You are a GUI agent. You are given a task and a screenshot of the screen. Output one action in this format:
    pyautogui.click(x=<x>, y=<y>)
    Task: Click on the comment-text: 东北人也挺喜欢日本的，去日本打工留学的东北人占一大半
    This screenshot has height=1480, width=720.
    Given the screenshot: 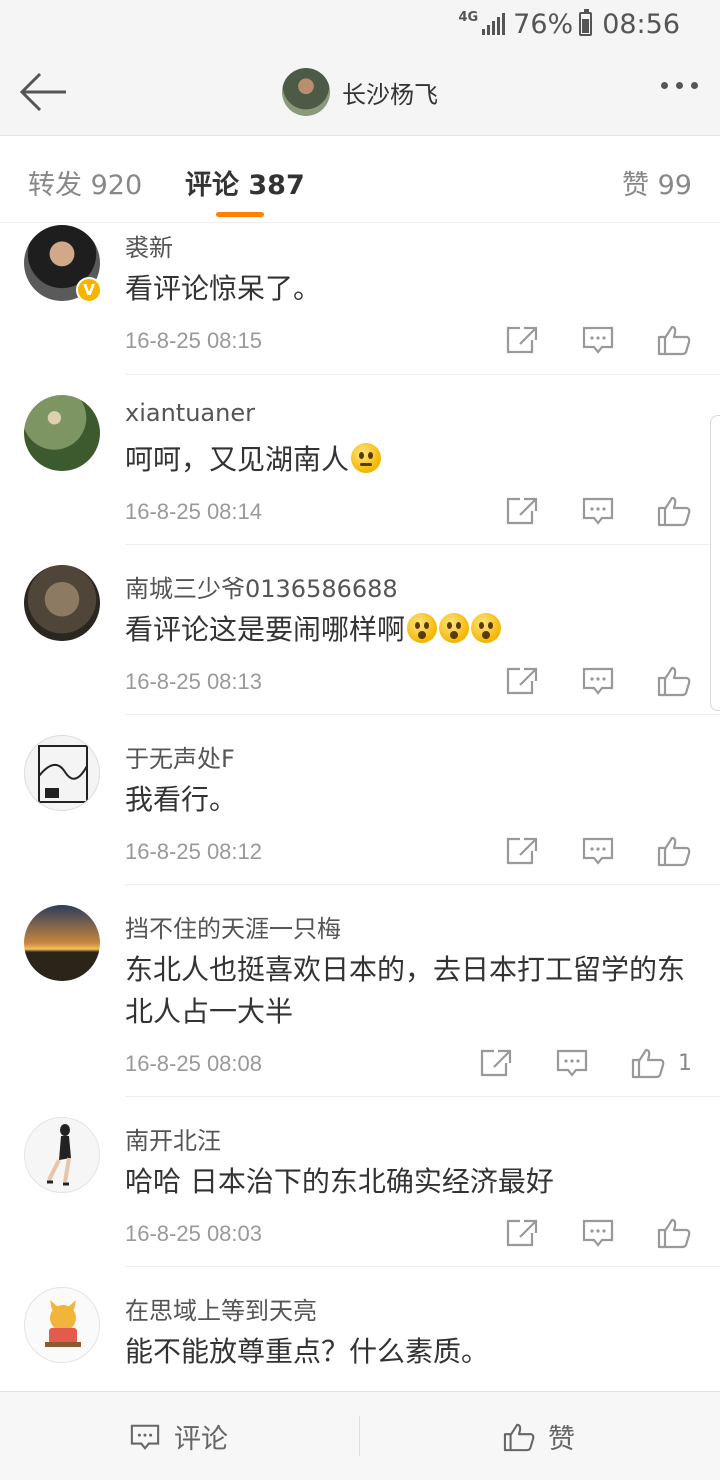 What is the action you would take?
    pyautogui.click(x=405, y=990)
    